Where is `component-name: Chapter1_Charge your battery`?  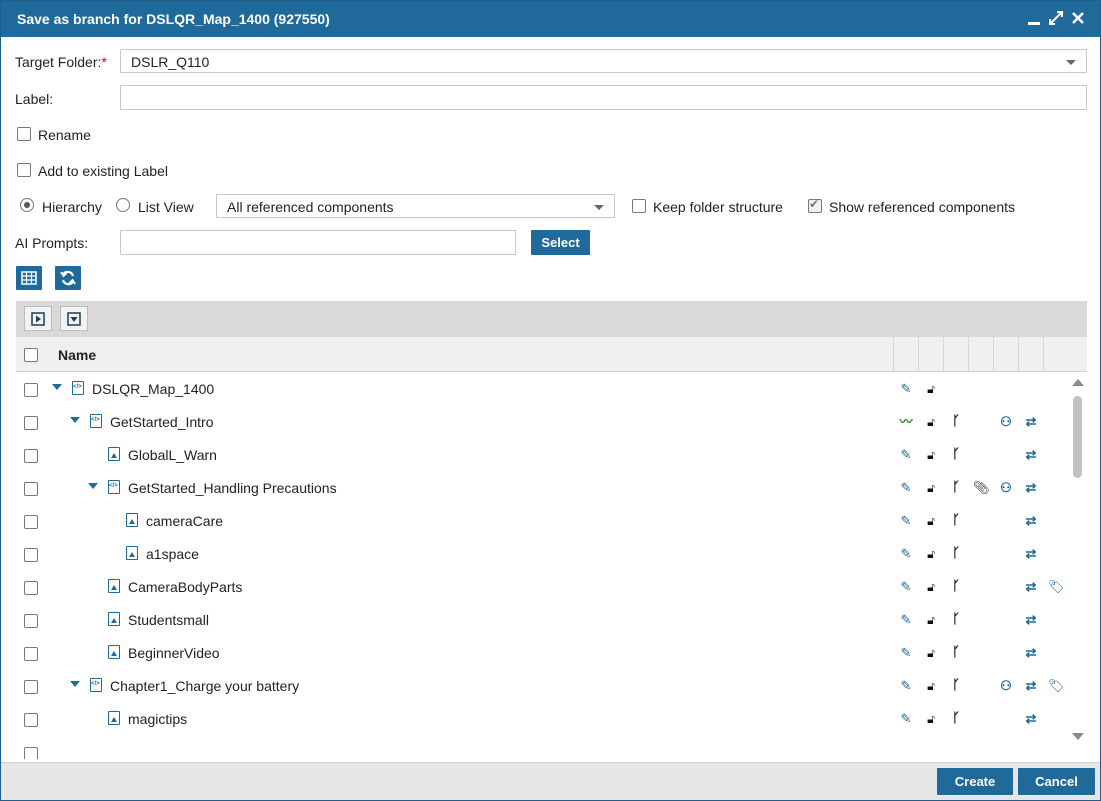 component-name: Chapter1_Charge your battery is located at coordinates (204, 686).